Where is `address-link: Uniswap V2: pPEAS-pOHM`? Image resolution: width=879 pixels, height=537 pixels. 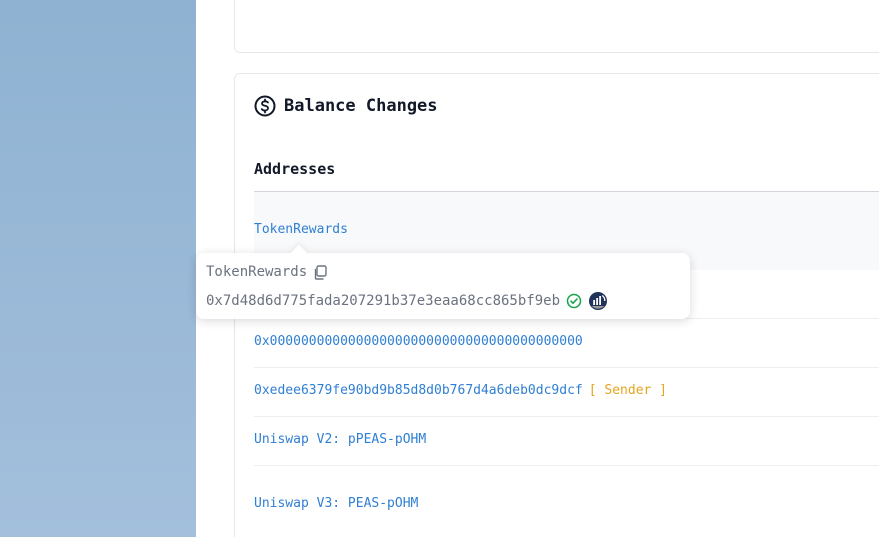
address-link: Uniswap V2: pPEAS-pOHM is located at coordinates (340, 439).